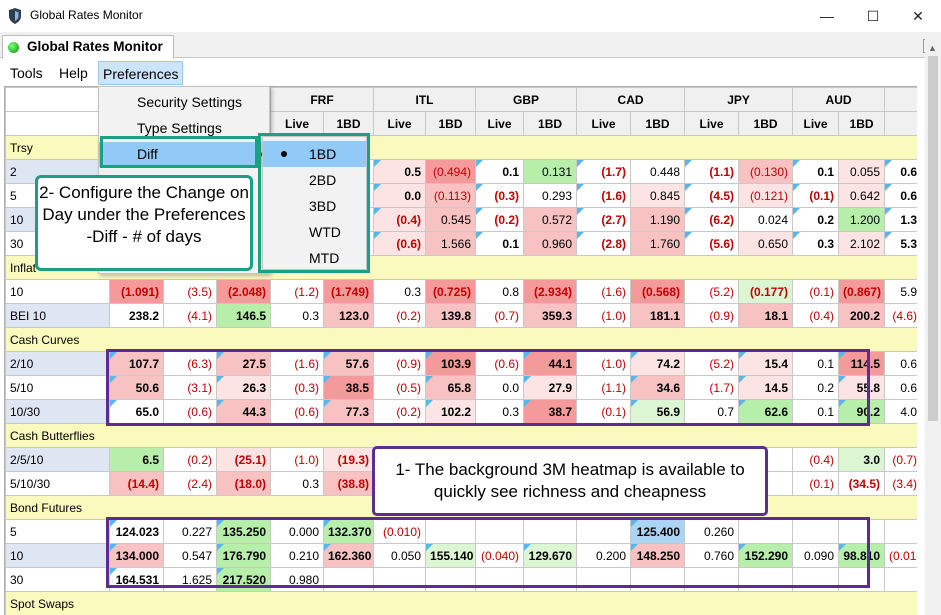 The height and width of the screenshot is (615, 941). Describe the element at coordinates (136, 315) in the screenshot. I see `data-cell: 238.2` at that location.